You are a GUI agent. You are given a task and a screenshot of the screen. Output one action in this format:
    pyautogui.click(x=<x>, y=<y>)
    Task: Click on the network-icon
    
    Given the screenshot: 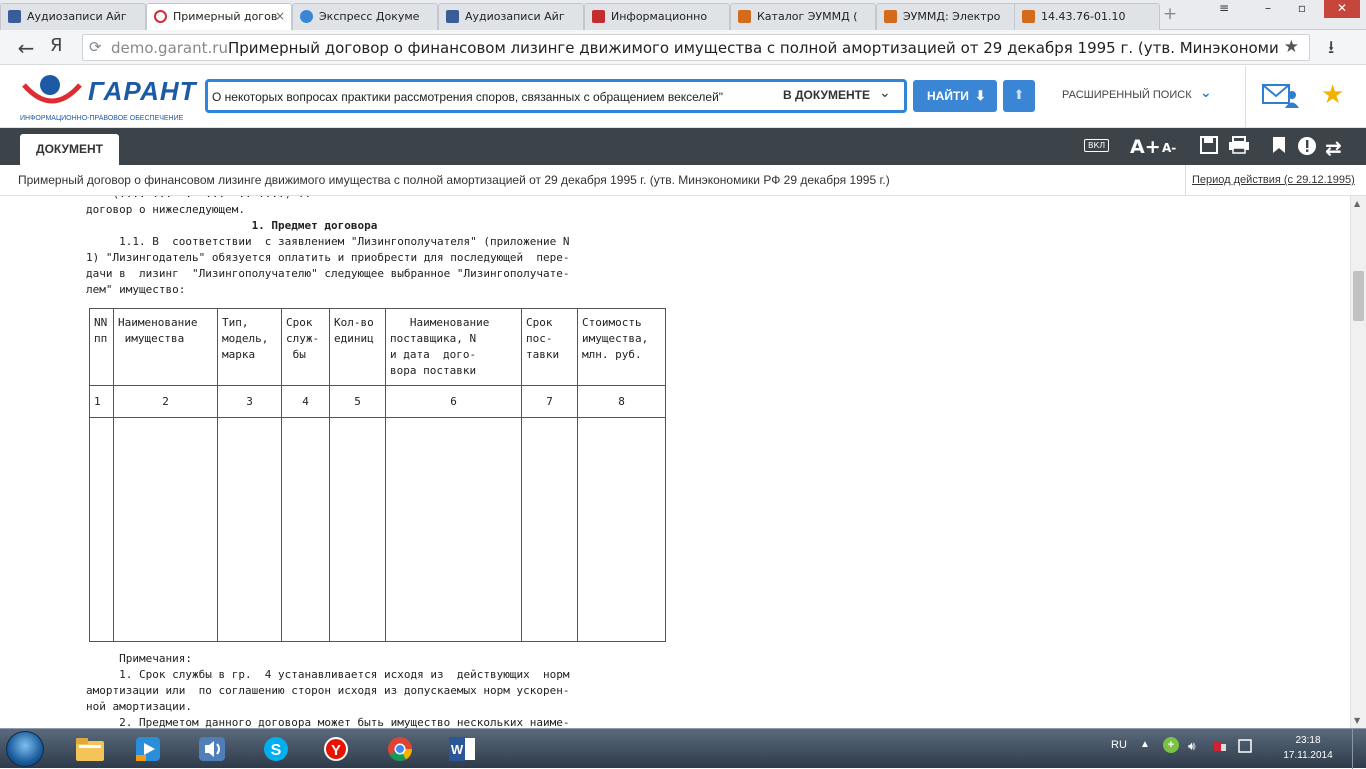 What is the action you would take?
    pyautogui.click(x=1220, y=747)
    